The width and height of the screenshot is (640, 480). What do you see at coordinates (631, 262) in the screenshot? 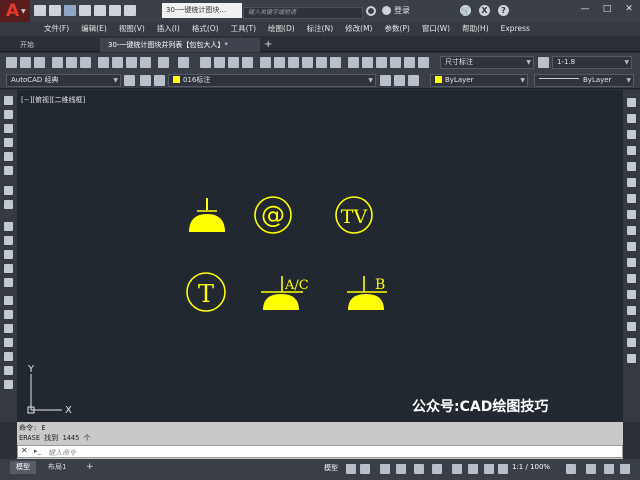
I see `extend-icon` at bounding box center [631, 262].